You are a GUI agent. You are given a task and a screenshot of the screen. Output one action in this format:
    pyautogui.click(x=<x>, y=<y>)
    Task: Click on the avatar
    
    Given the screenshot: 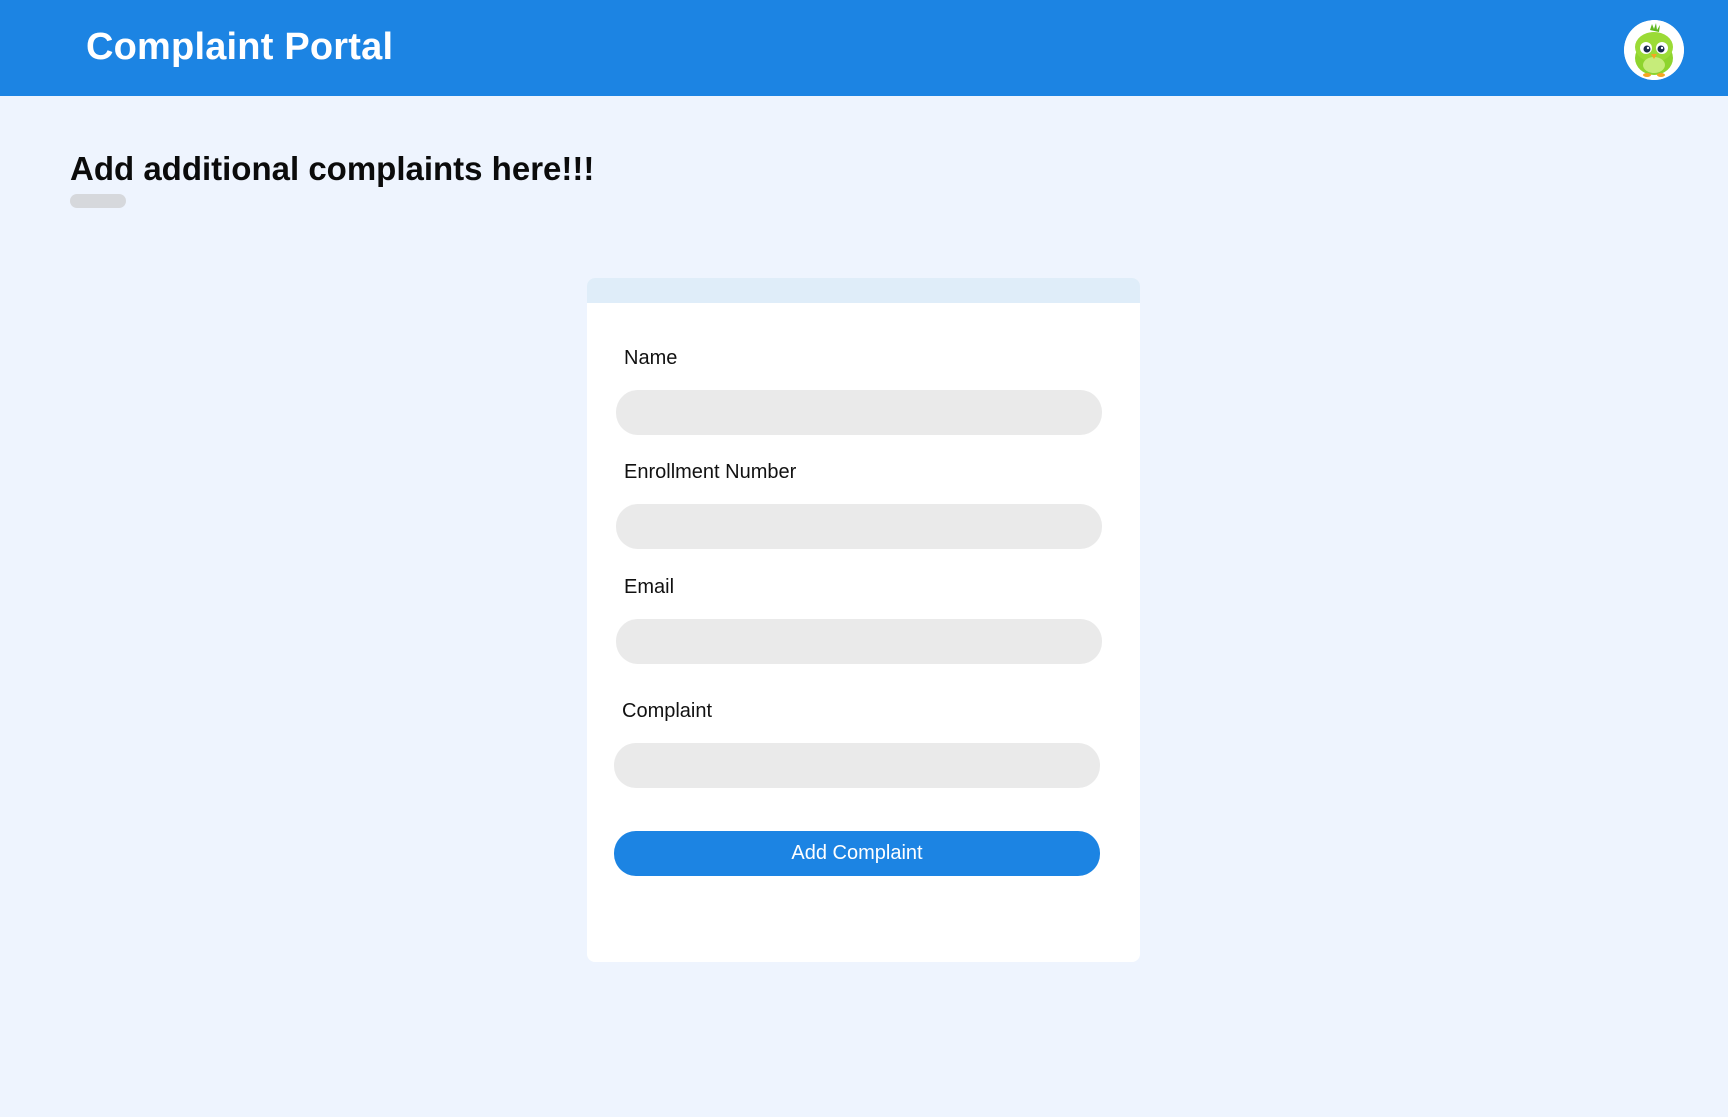 What is the action you would take?
    pyautogui.click(x=1654, y=50)
    